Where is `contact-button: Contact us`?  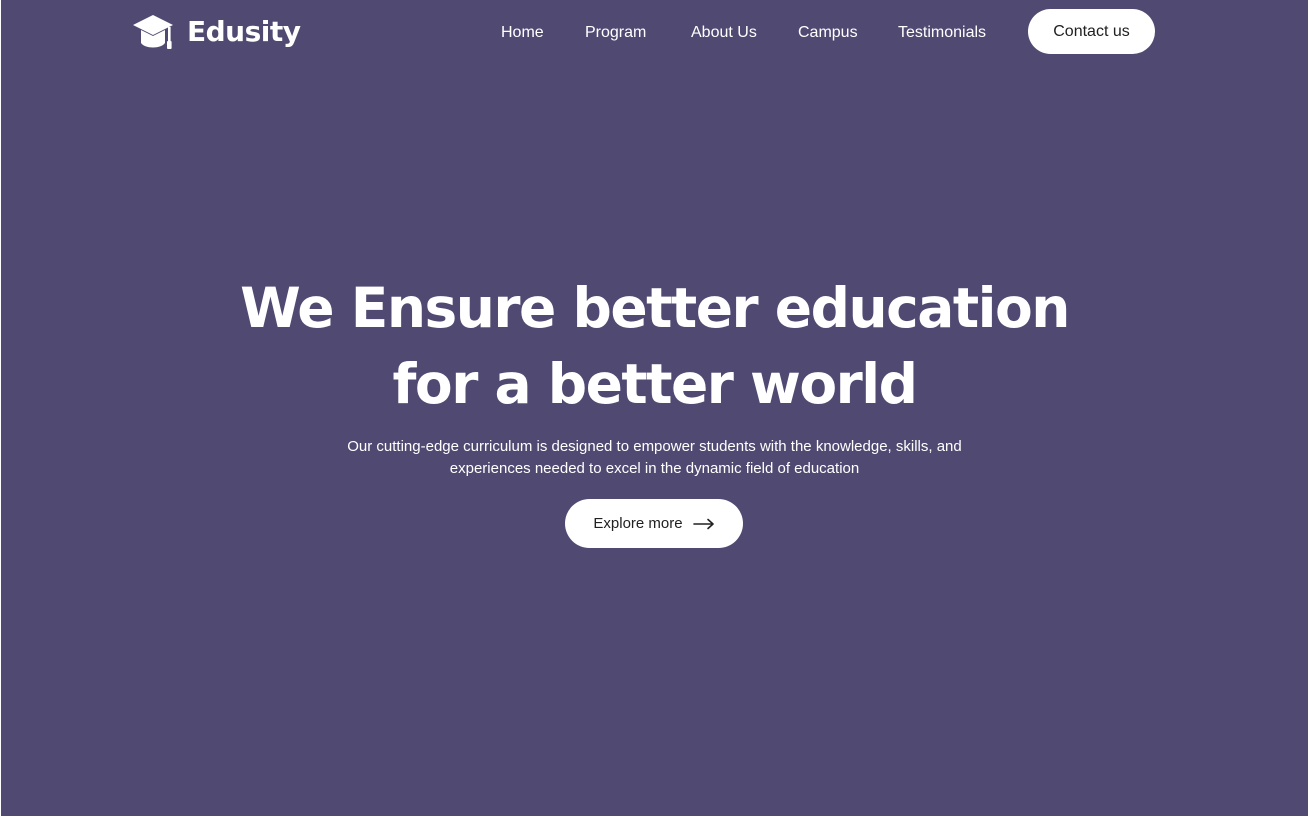 contact-button: Contact us is located at coordinates (1091, 31).